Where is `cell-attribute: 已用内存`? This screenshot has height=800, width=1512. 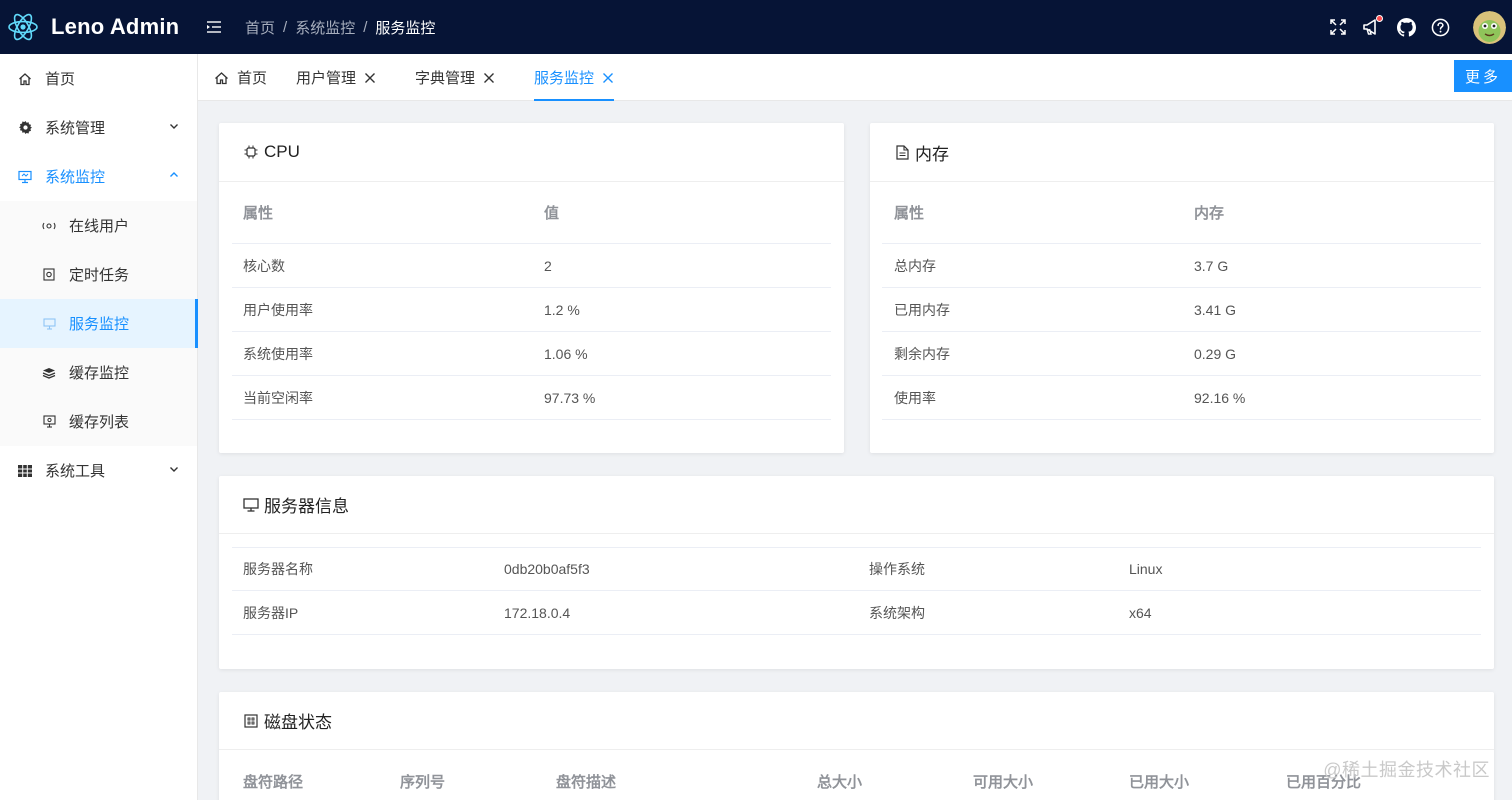
cell-attribute: 已用内存 is located at coordinates (922, 309).